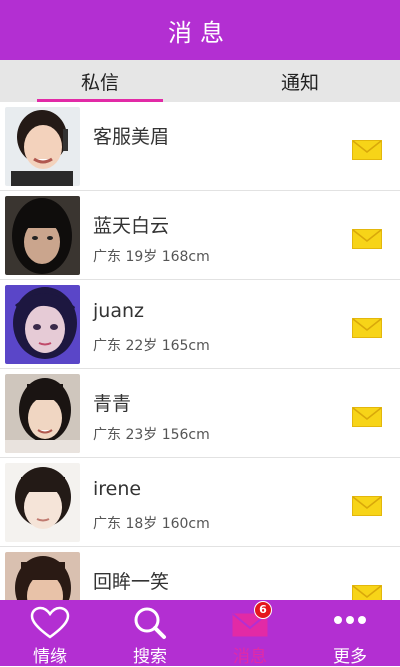 This screenshot has width=400, height=667. Describe the element at coordinates (151, 524) in the screenshot. I see `contact-info: 广东 18岁 160cm` at that location.